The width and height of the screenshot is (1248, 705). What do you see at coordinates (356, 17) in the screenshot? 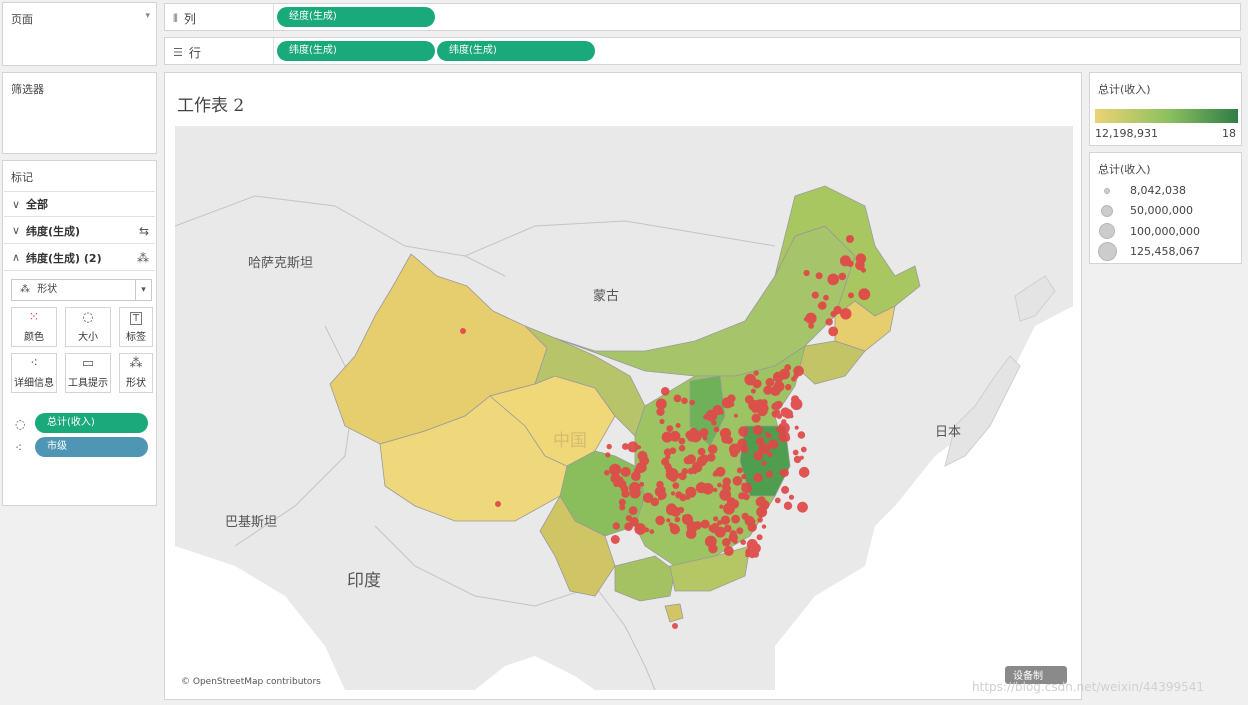
I see `pill-longitude: 经度(生成)` at bounding box center [356, 17].